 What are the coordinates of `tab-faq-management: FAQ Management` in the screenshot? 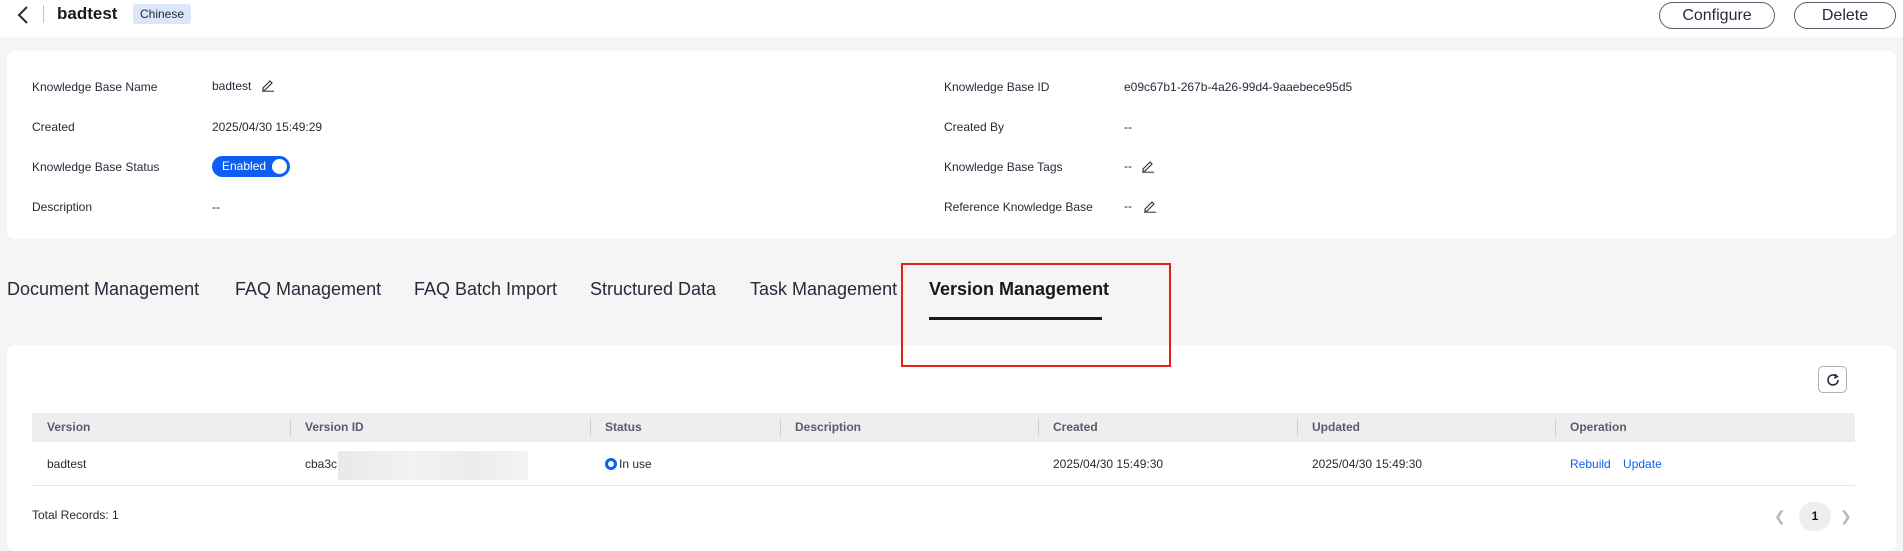 It's located at (308, 289).